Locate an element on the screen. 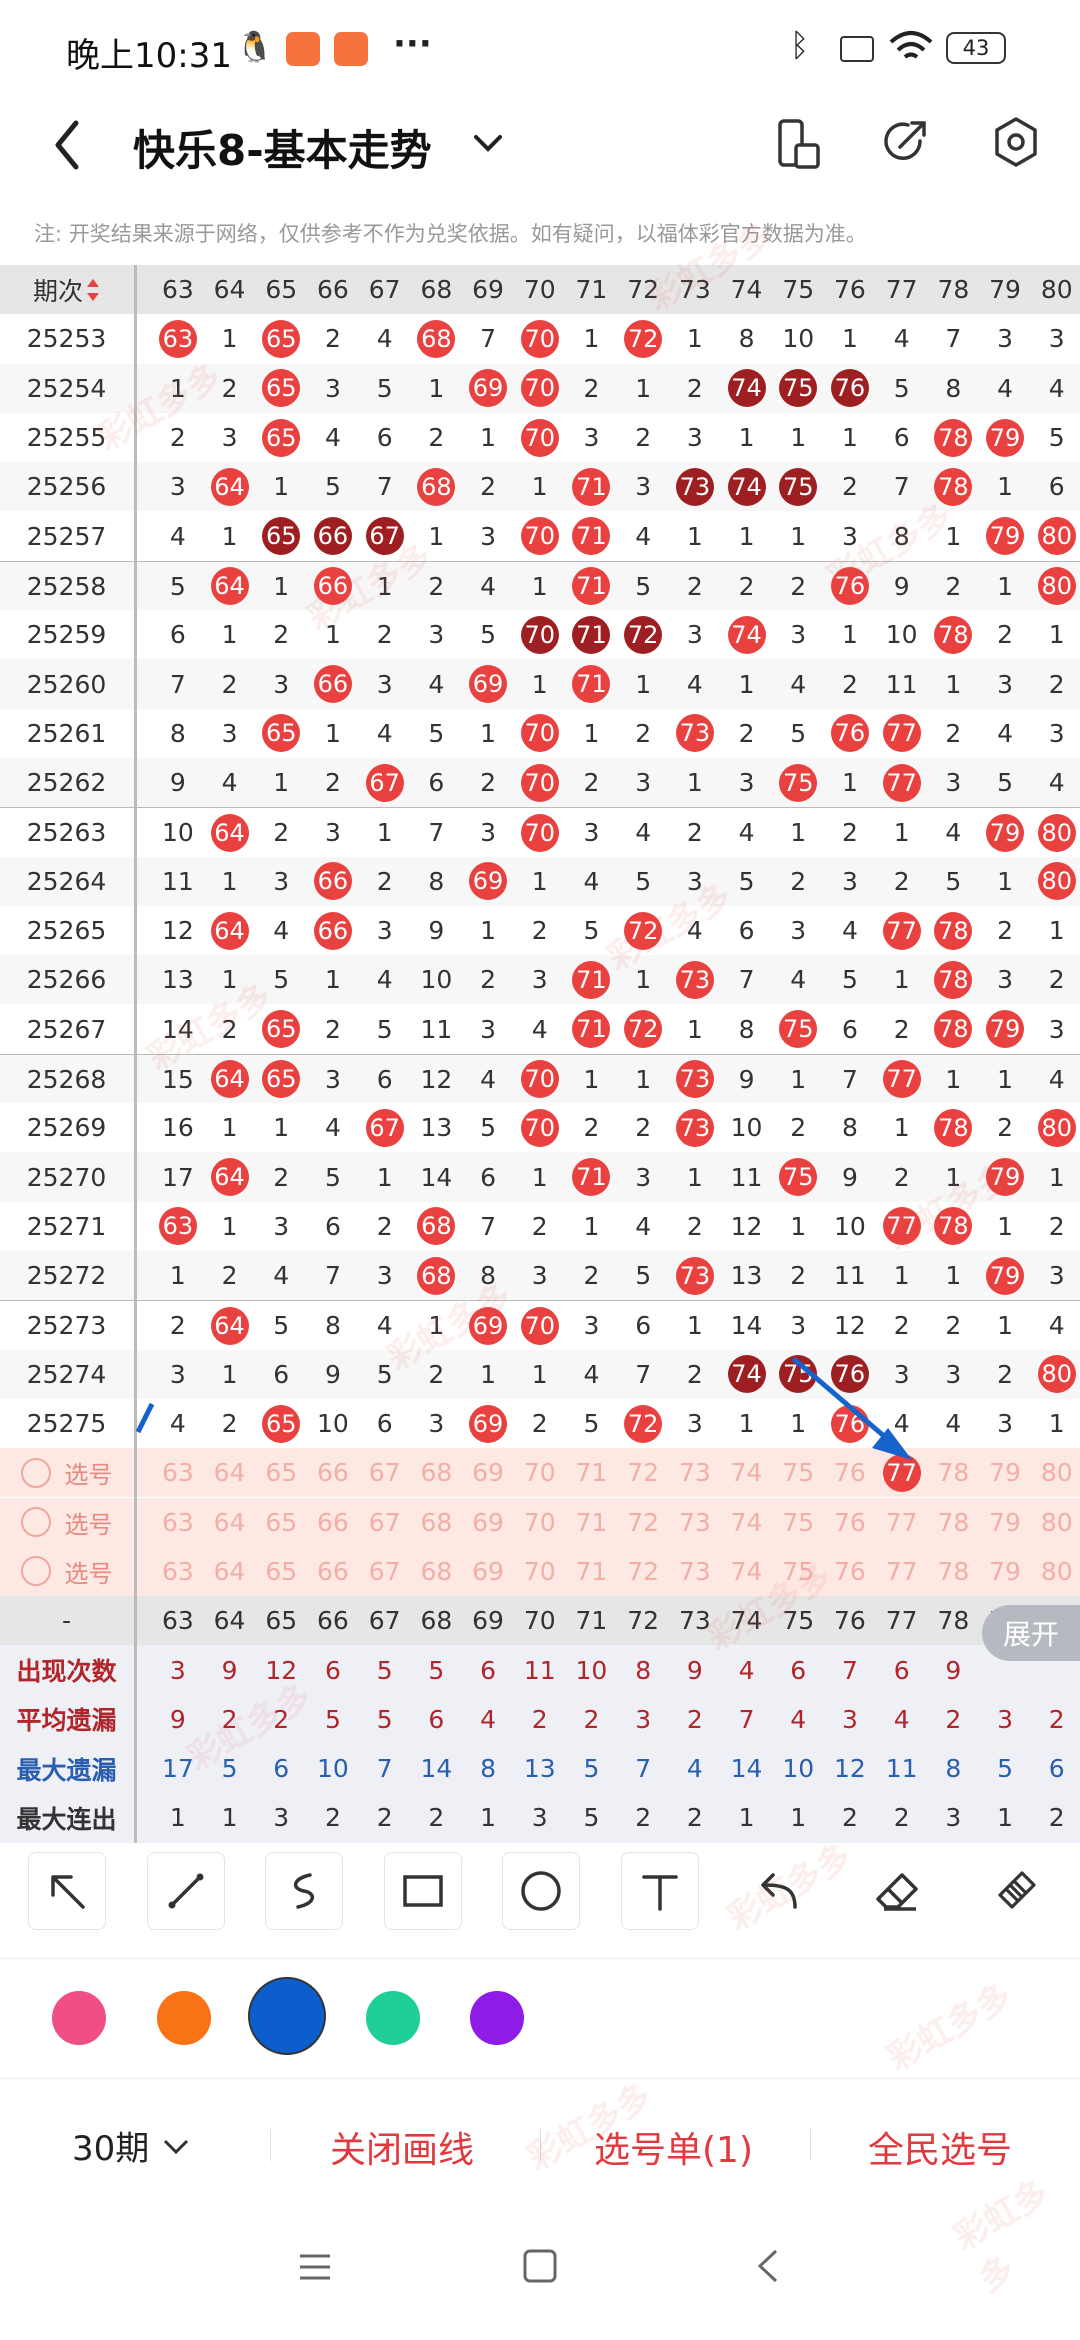  color-green is located at coordinates (393, 2018).